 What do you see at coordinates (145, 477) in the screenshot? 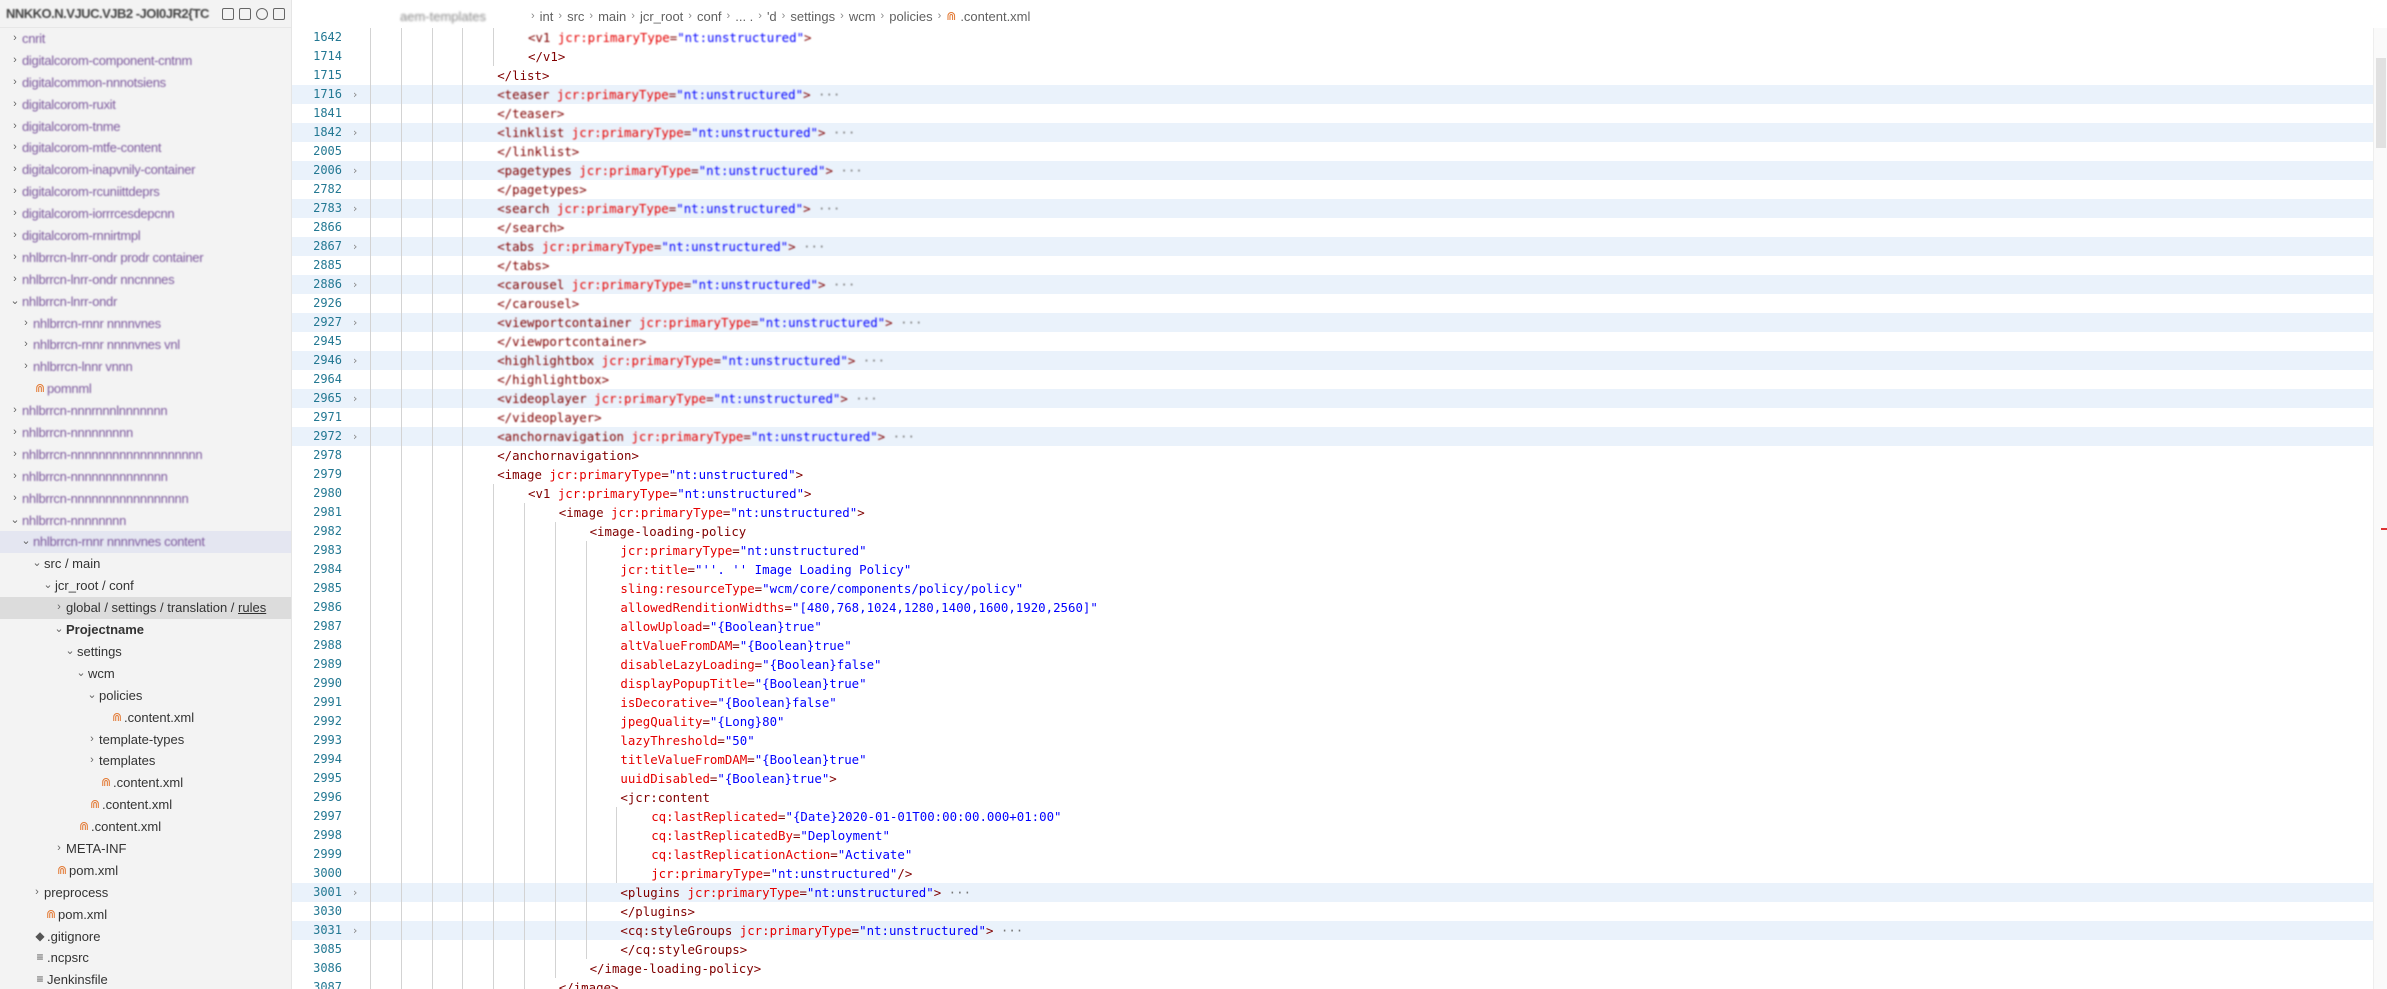
I see `tree-item: › nhlbrrcn-nnnnnnnnnnnnnn` at bounding box center [145, 477].